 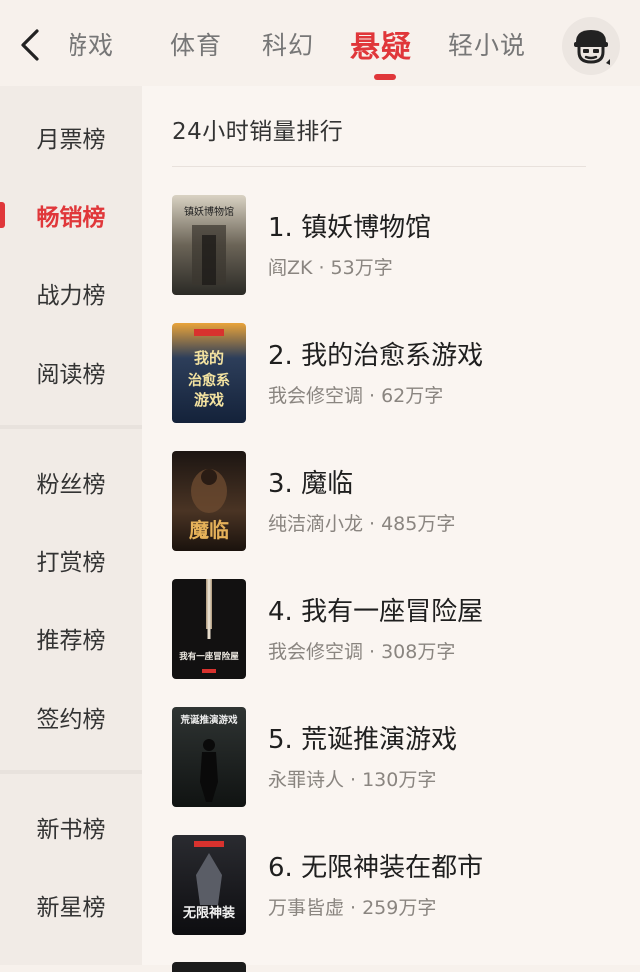 I want to click on tab-light-novel: 轻小说, so click(x=487, y=44).